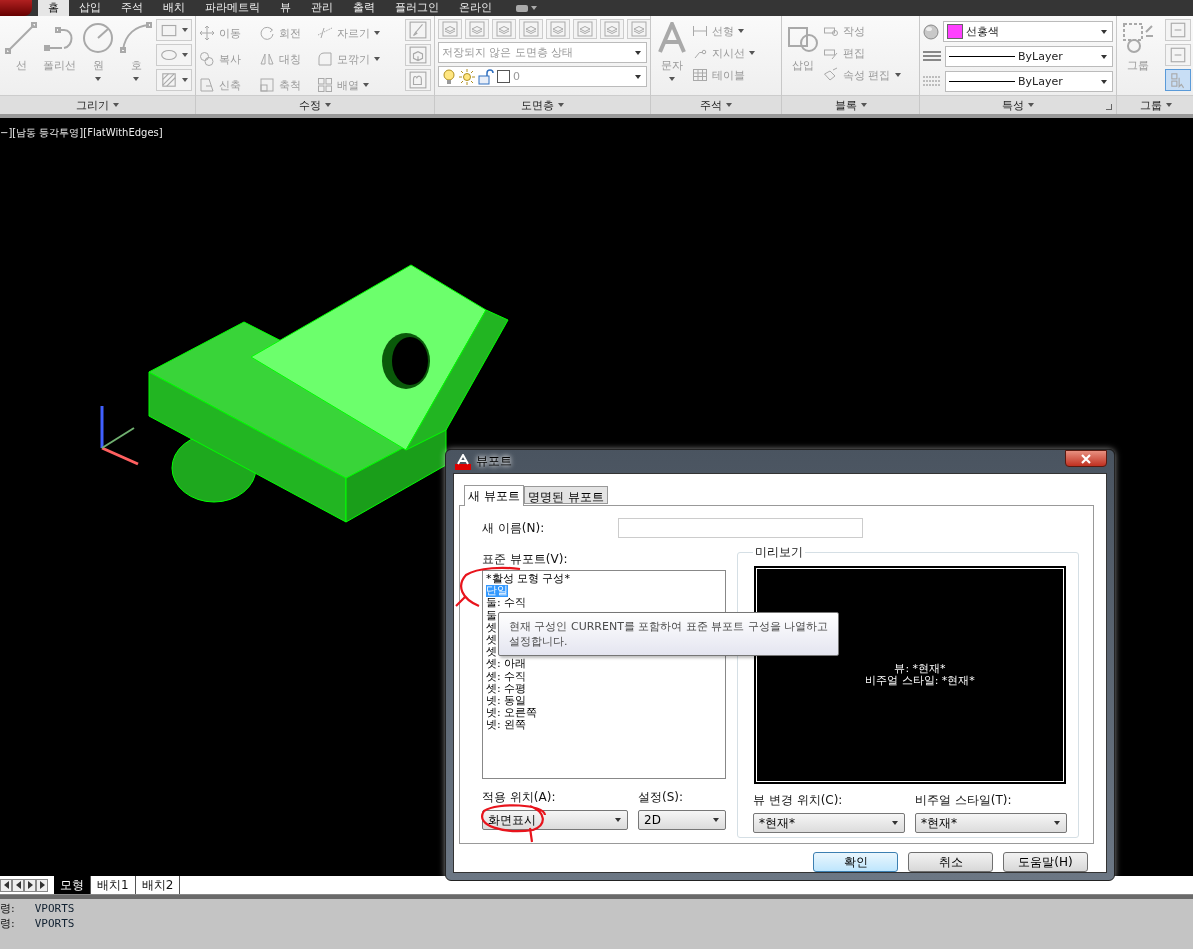 The width and height of the screenshot is (1193, 949). I want to click on dialog-tab: 새 뷰포트, so click(494, 495).